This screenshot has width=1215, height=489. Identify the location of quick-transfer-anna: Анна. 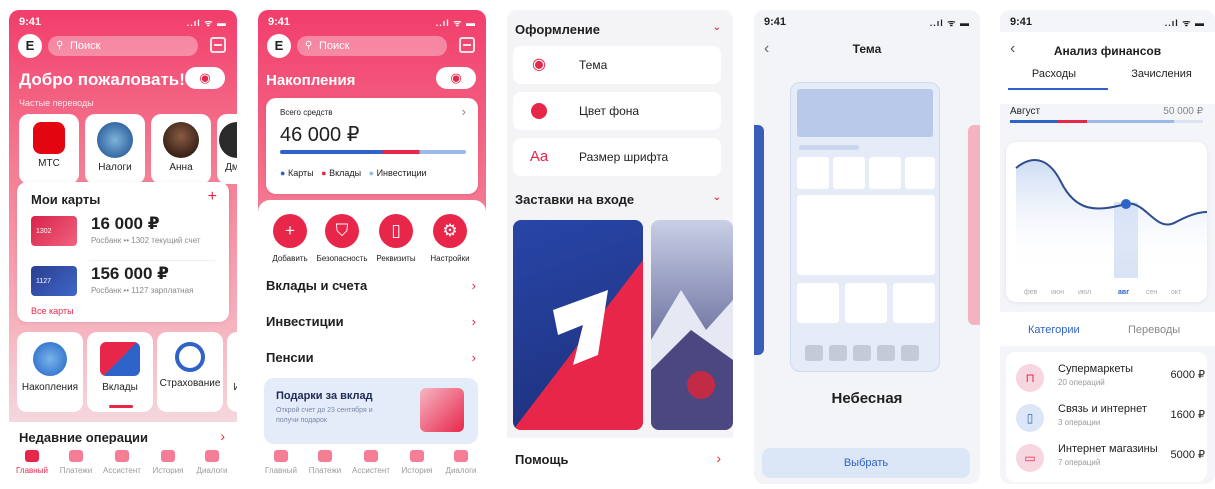
(181, 149).